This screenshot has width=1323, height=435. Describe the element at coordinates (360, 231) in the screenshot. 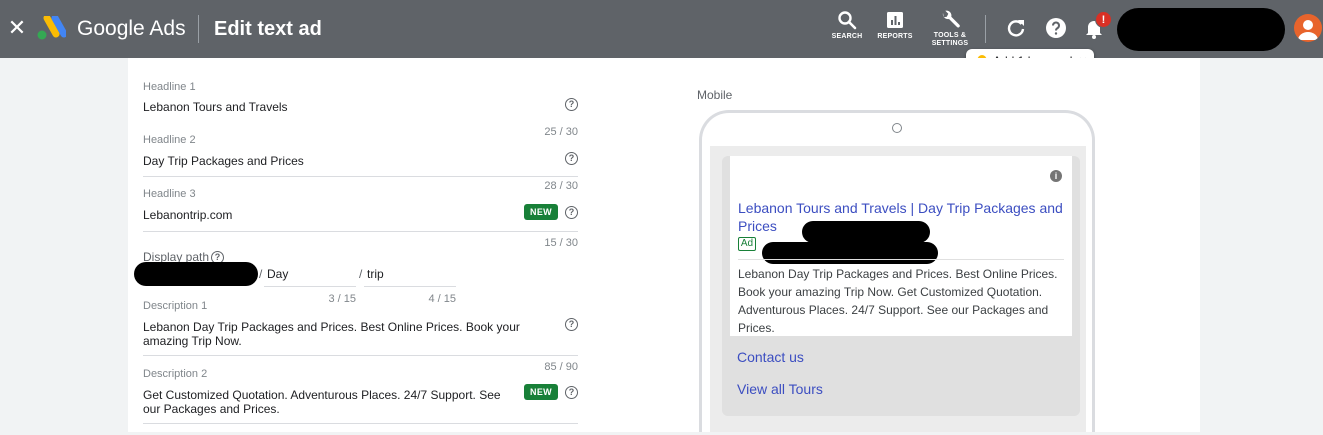

I see `headline3-underline` at that location.